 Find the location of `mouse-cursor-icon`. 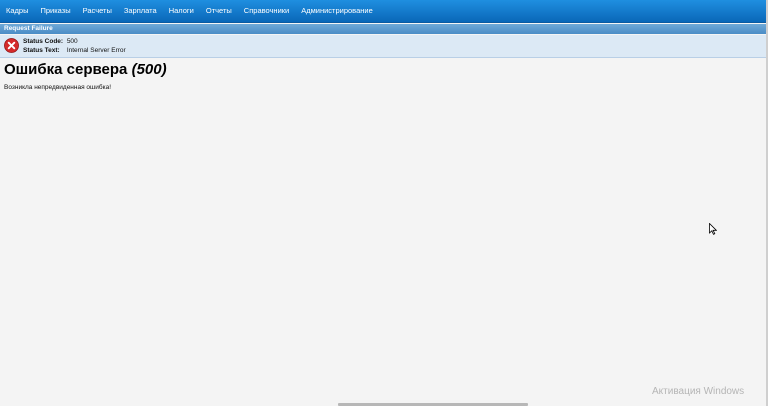

mouse-cursor-icon is located at coordinates (713, 229).